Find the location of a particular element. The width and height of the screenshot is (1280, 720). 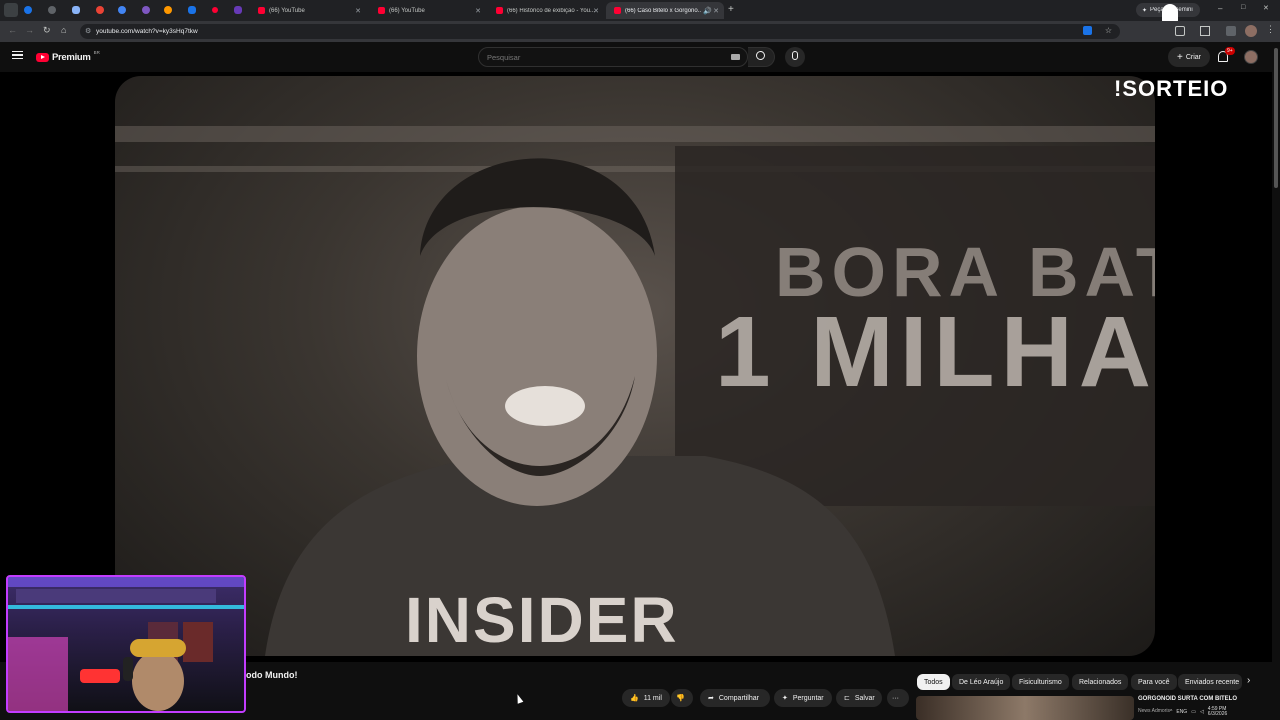

language-indicator: ENG is located at coordinates (1181, 712).